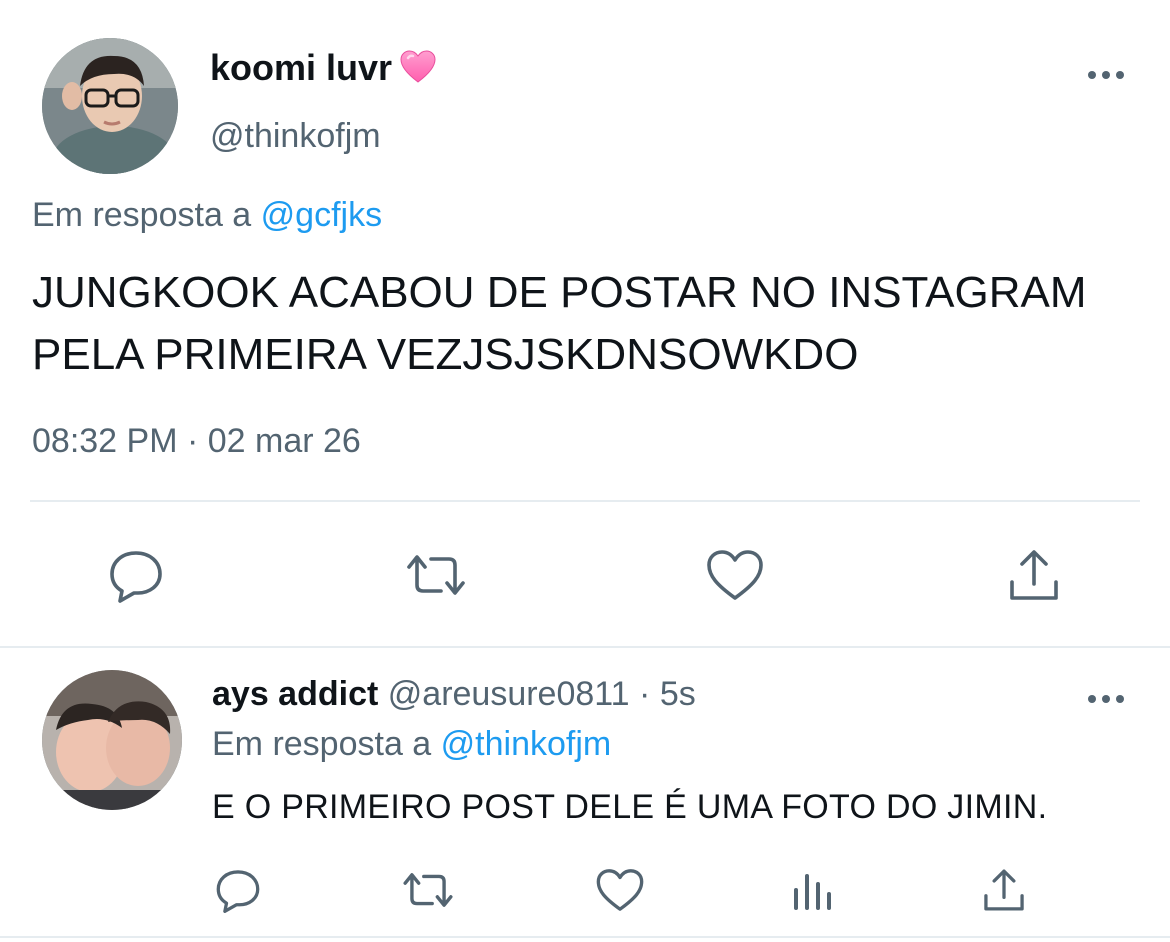 This screenshot has width=1170, height=942. What do you see at coordinates (585, 937) in the screenshot?
I see `bottom-divider` at bounding box center [585, 937].